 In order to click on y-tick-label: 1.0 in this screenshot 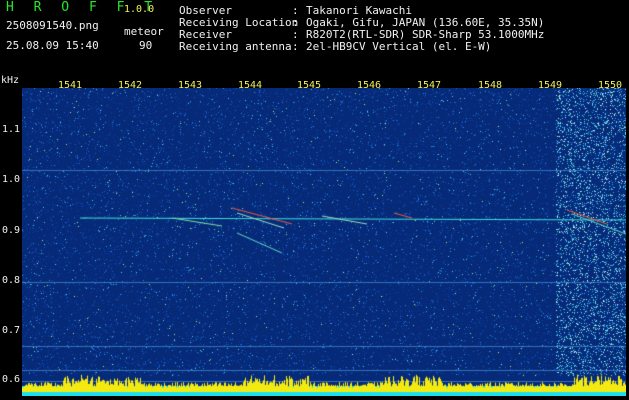, I will do `click(11, 179)`.